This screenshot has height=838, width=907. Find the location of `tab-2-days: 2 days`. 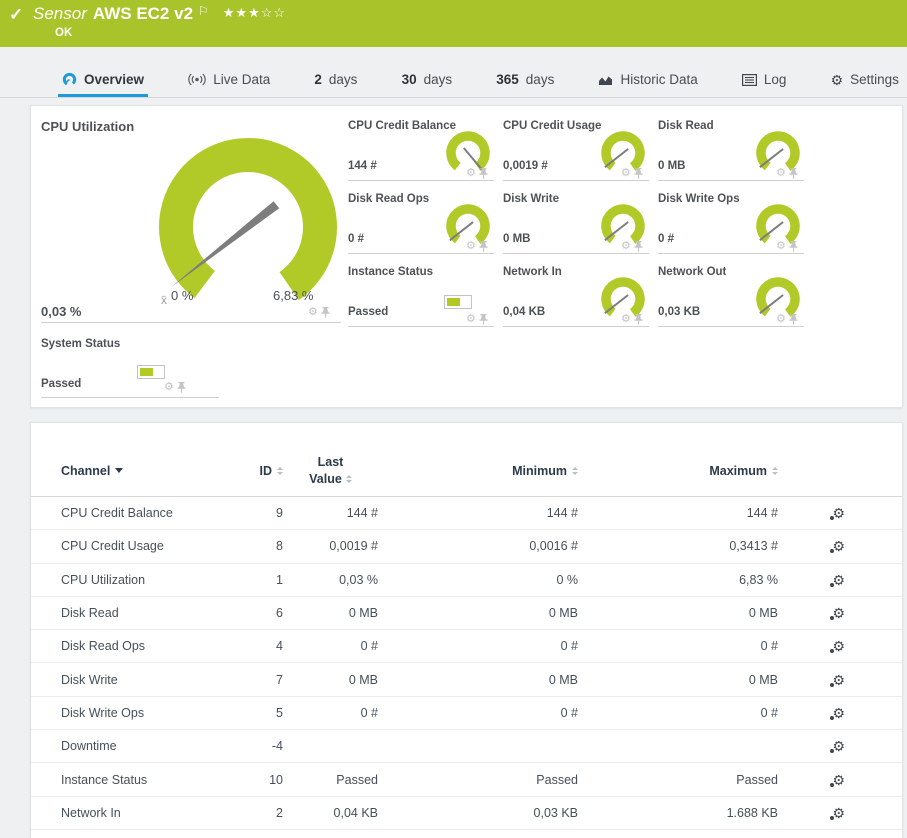

tab-2-days: 2 days is located at coordinates (335, 80).